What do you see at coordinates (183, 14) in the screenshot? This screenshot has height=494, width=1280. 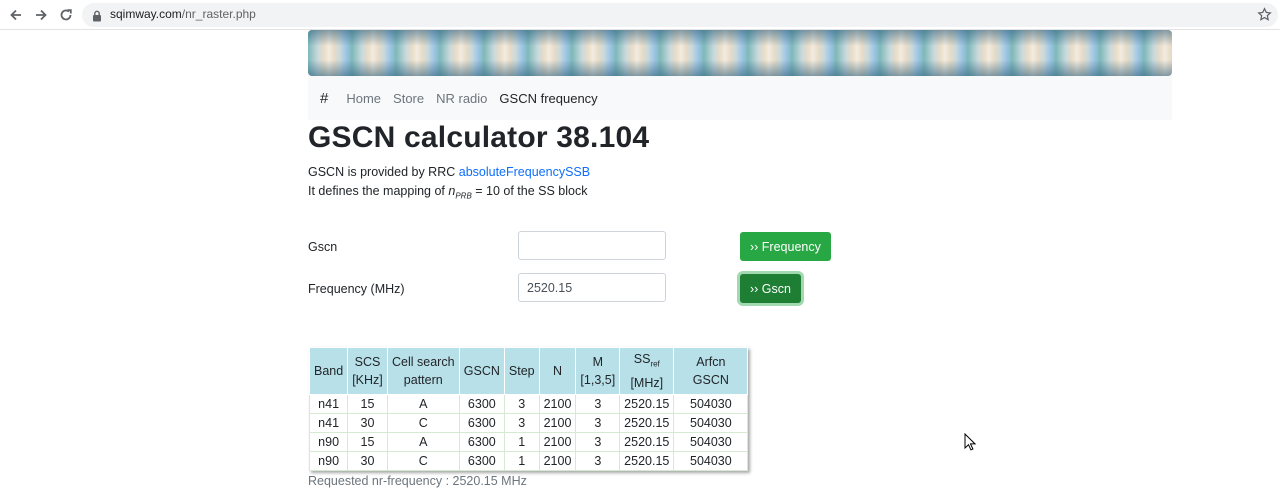 I see `url-text: sqimway.com/nr_raster.php` at bounding box center [183, 14].